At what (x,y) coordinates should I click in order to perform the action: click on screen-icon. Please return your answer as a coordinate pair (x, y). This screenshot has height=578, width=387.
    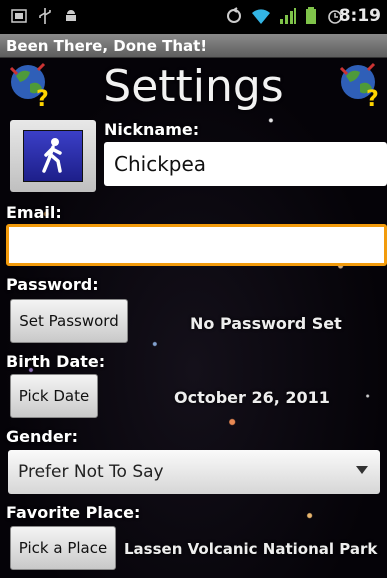
    Looking at the image, I should click on (19, 16).